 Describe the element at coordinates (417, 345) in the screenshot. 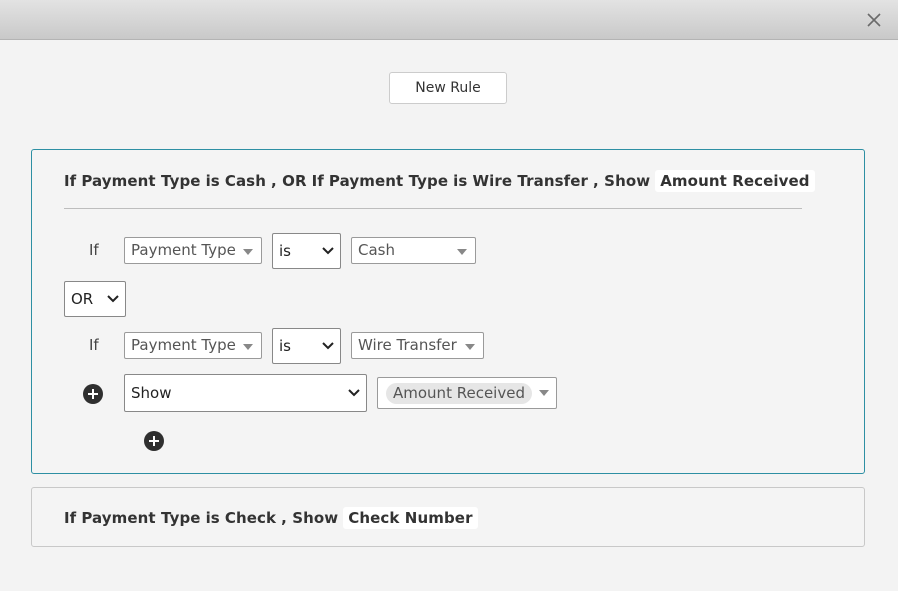

I see `value-dropdown: Wire Transfer` at that location.